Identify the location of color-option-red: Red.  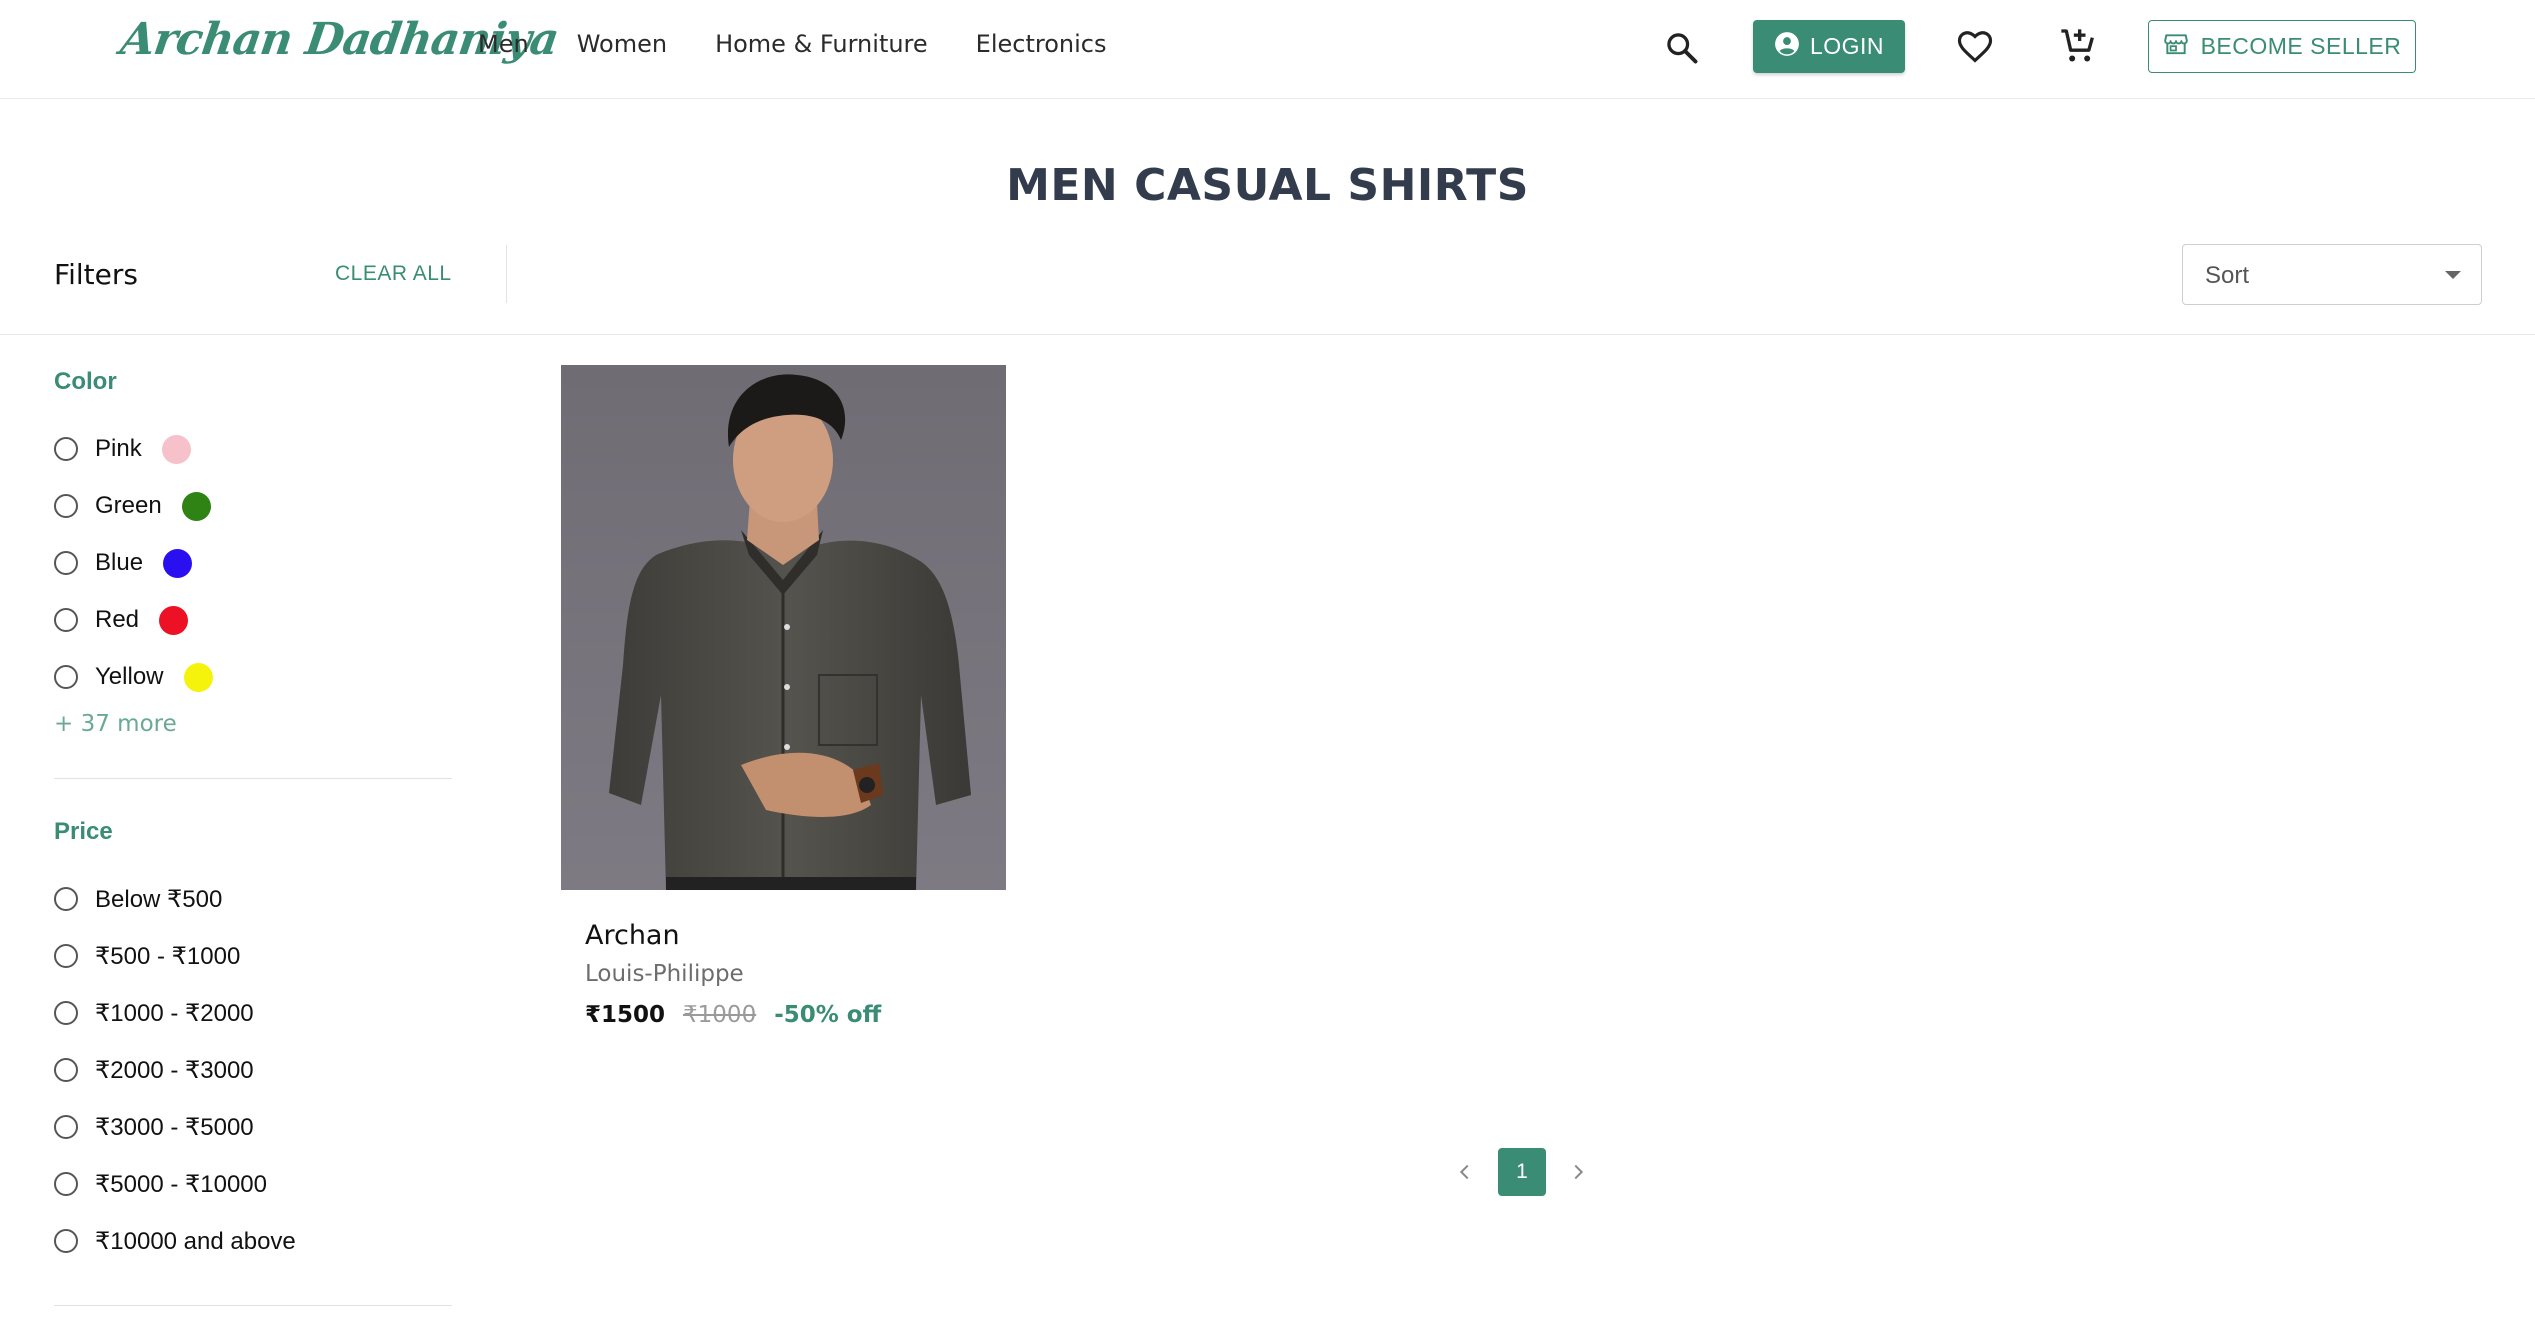
(121, 620).